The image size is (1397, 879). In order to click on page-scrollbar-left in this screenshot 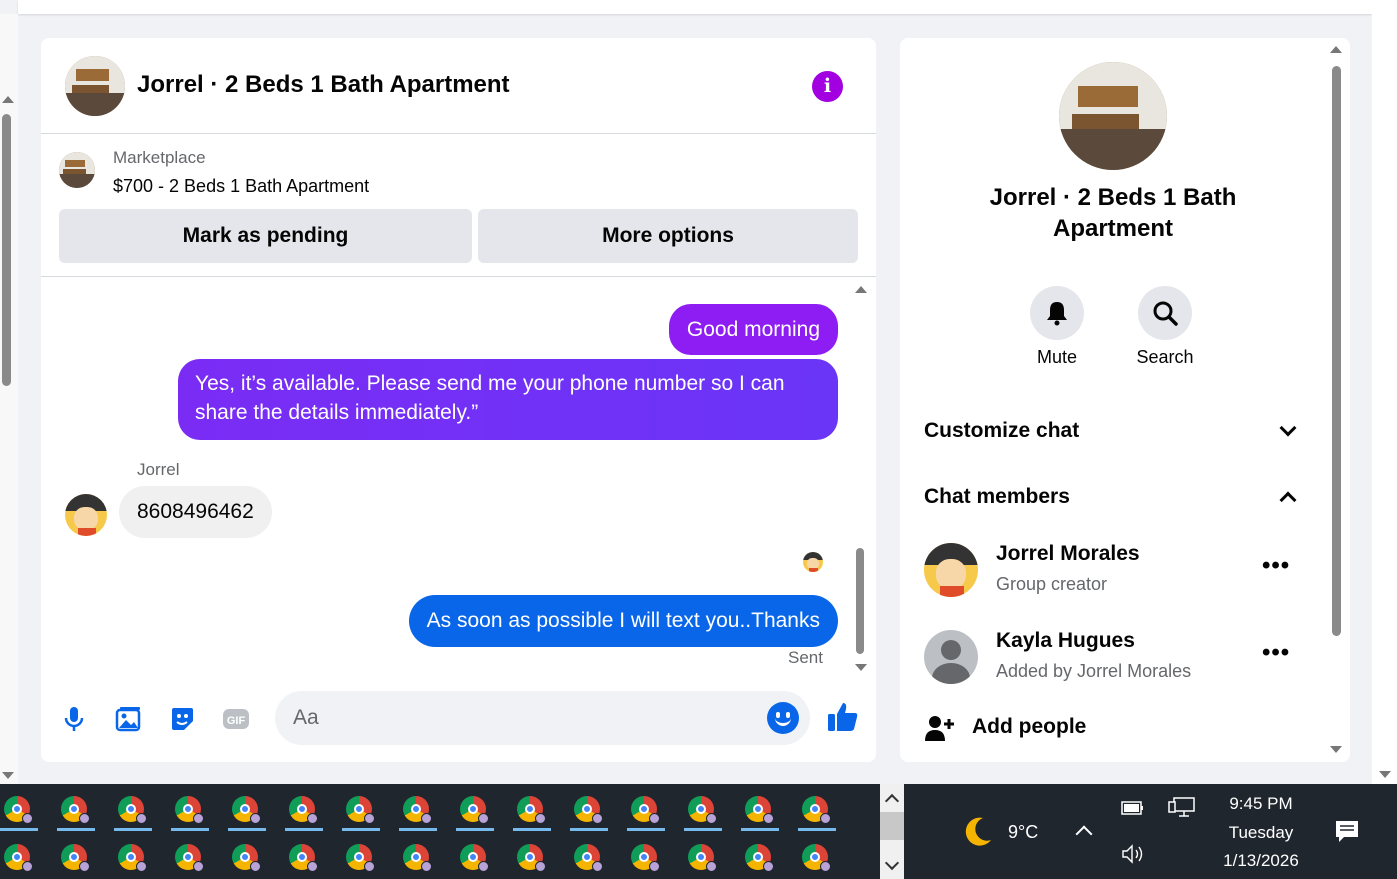, I will do `click(9, 399)`.